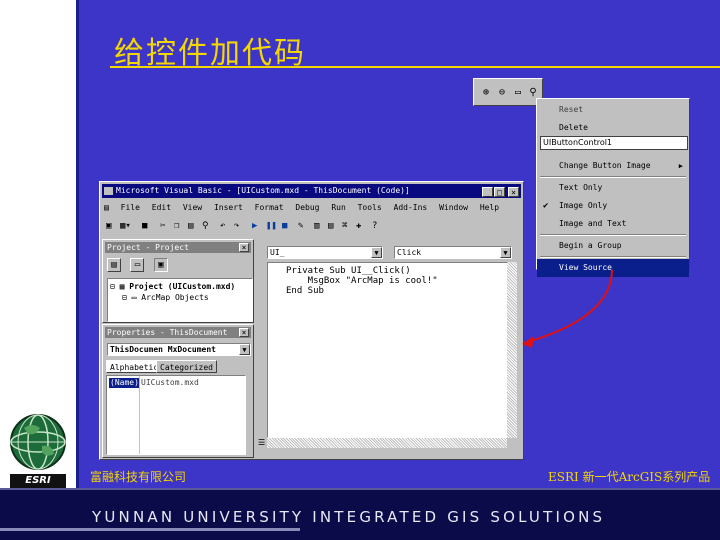 Image resolution: width=720 pixels, height=540 pixels. What do you see at coordinates (487, 192) in the screenshot?
I see `minimize-icon: _` at bounding box center [487, 192].